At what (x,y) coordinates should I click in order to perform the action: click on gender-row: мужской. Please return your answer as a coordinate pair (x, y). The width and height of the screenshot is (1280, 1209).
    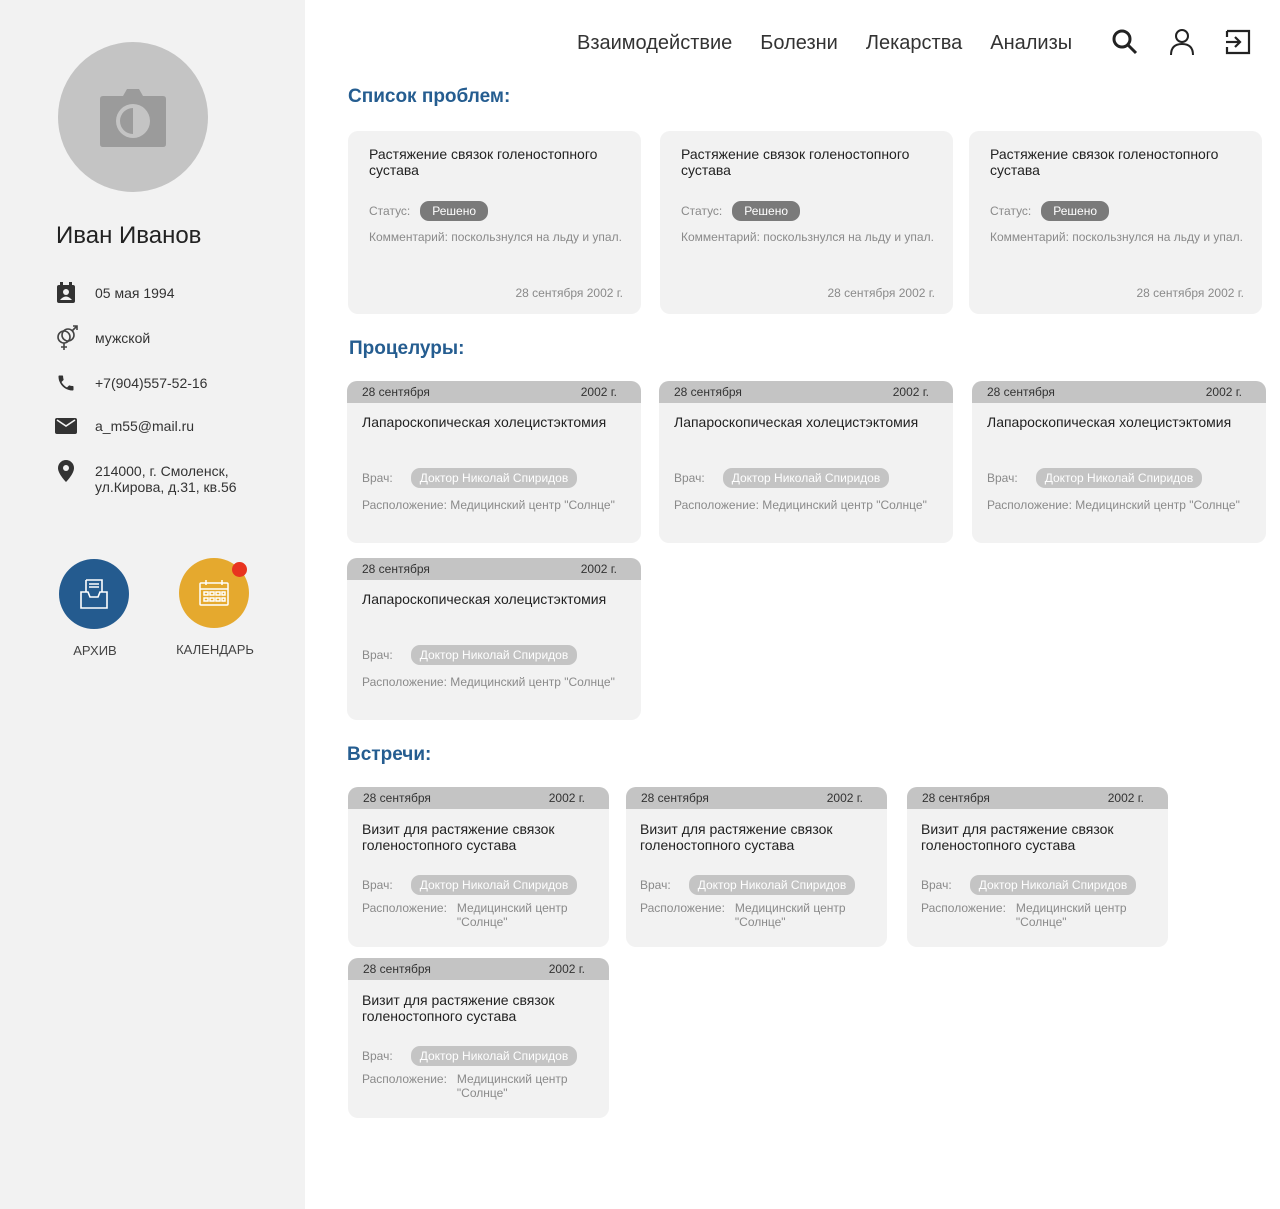
    Looking at the image, I should click on (102, 337).